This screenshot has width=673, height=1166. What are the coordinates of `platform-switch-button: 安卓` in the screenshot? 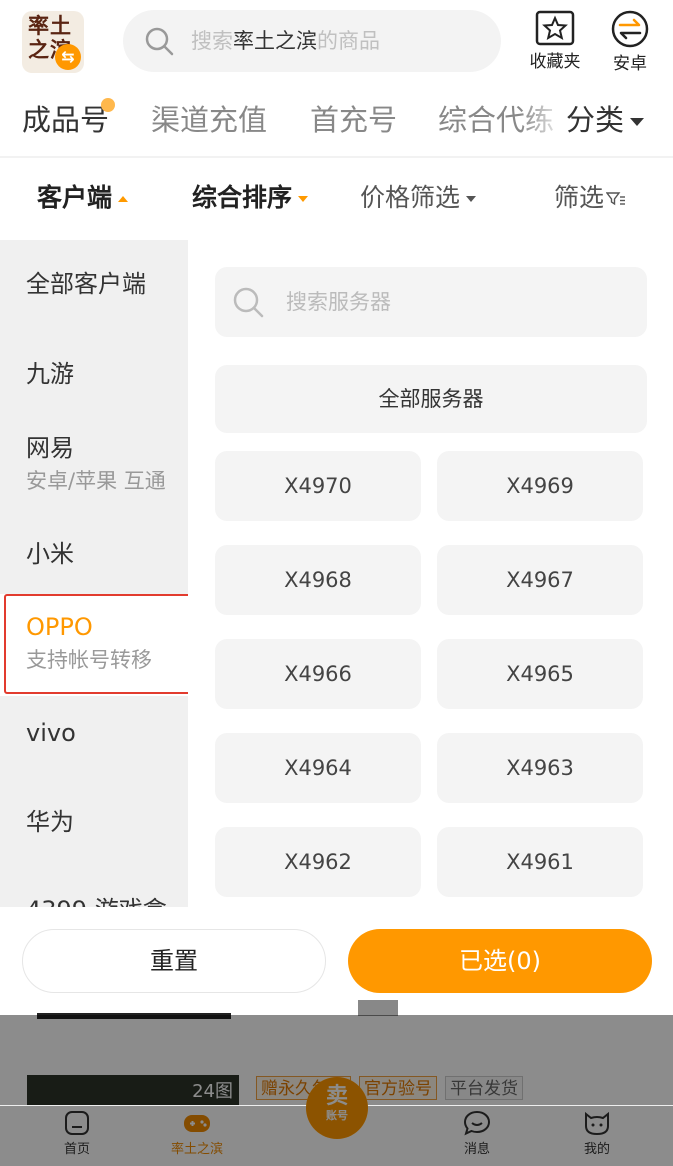 It's located at (630, 42).